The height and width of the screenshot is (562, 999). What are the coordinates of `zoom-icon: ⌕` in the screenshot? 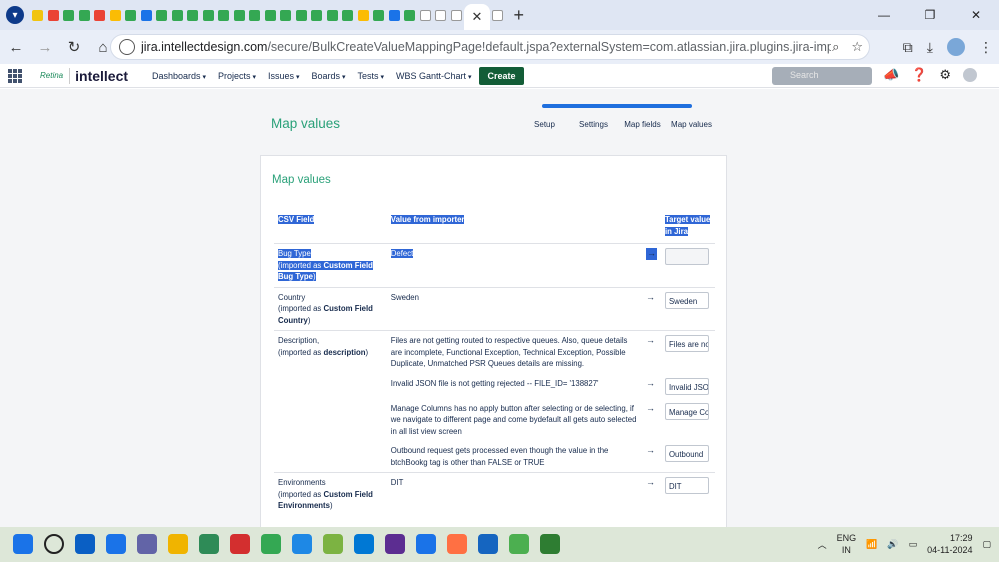 It's located at (835, 47).